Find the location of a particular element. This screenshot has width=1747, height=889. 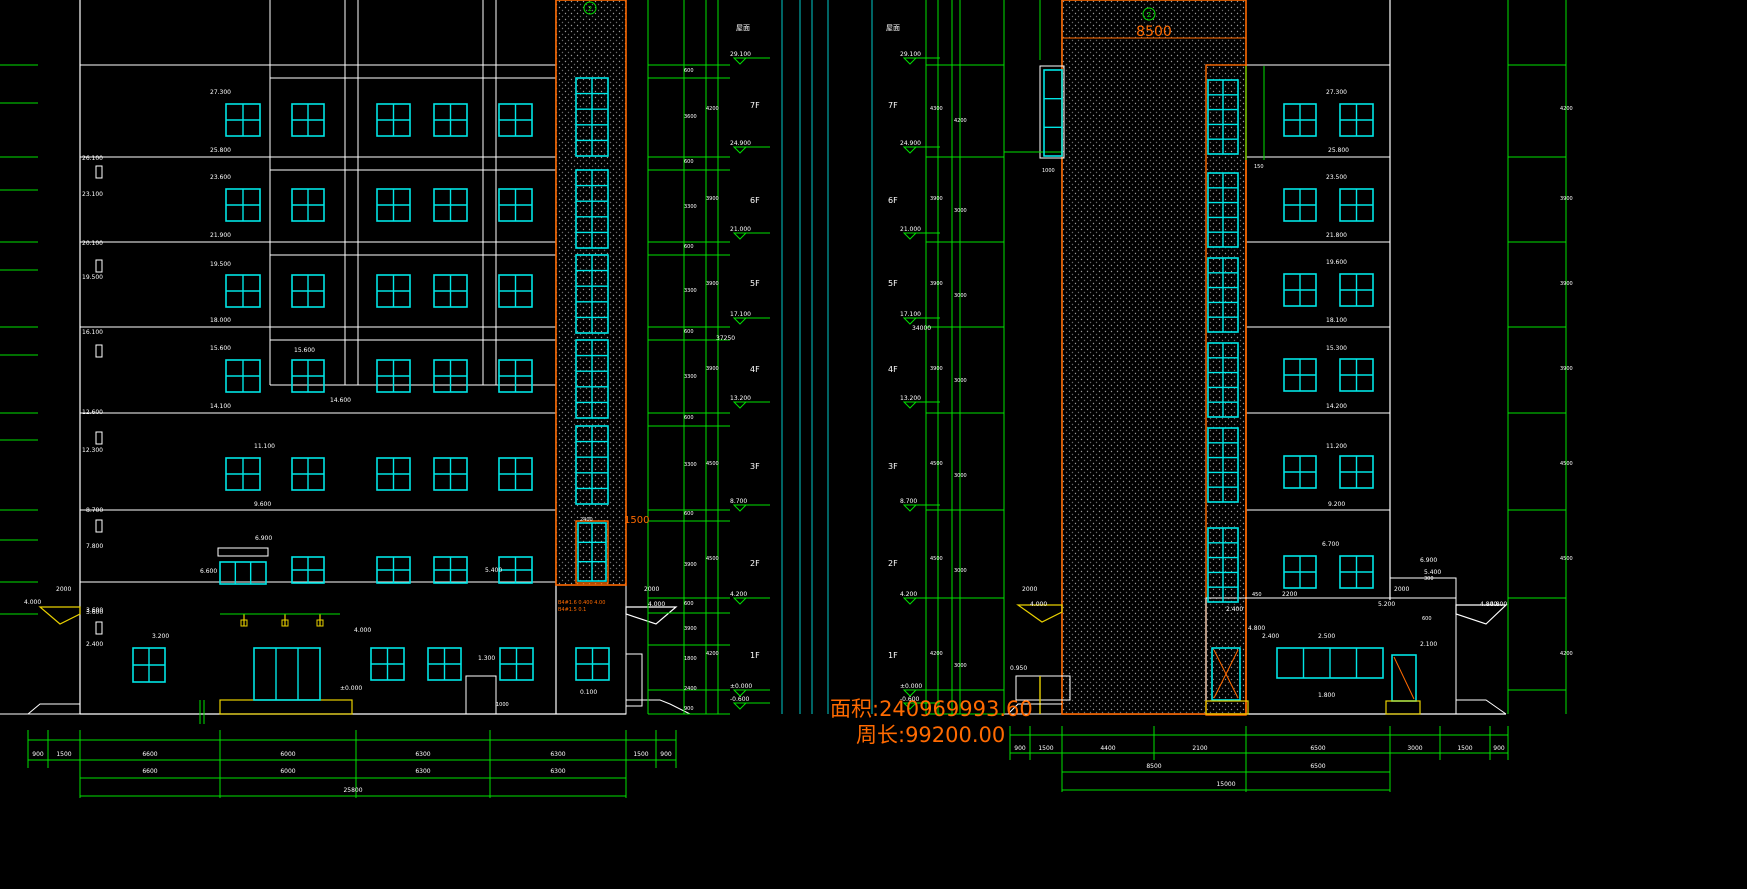

level-label: 13.200 is located at coordinates (740, 398).